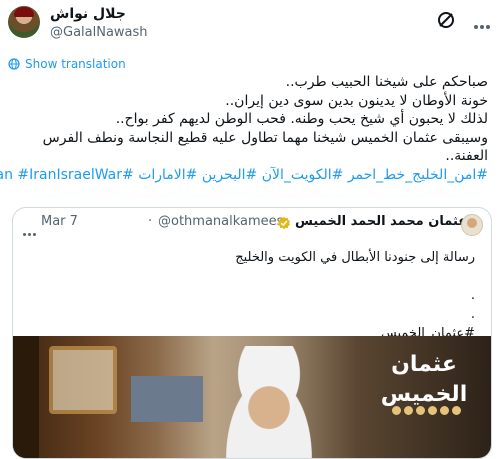 Image resolution: width=504 pixels, height=459 pixels. I want to click on channel-logo: عثمان الخميس, so click(424, 379).